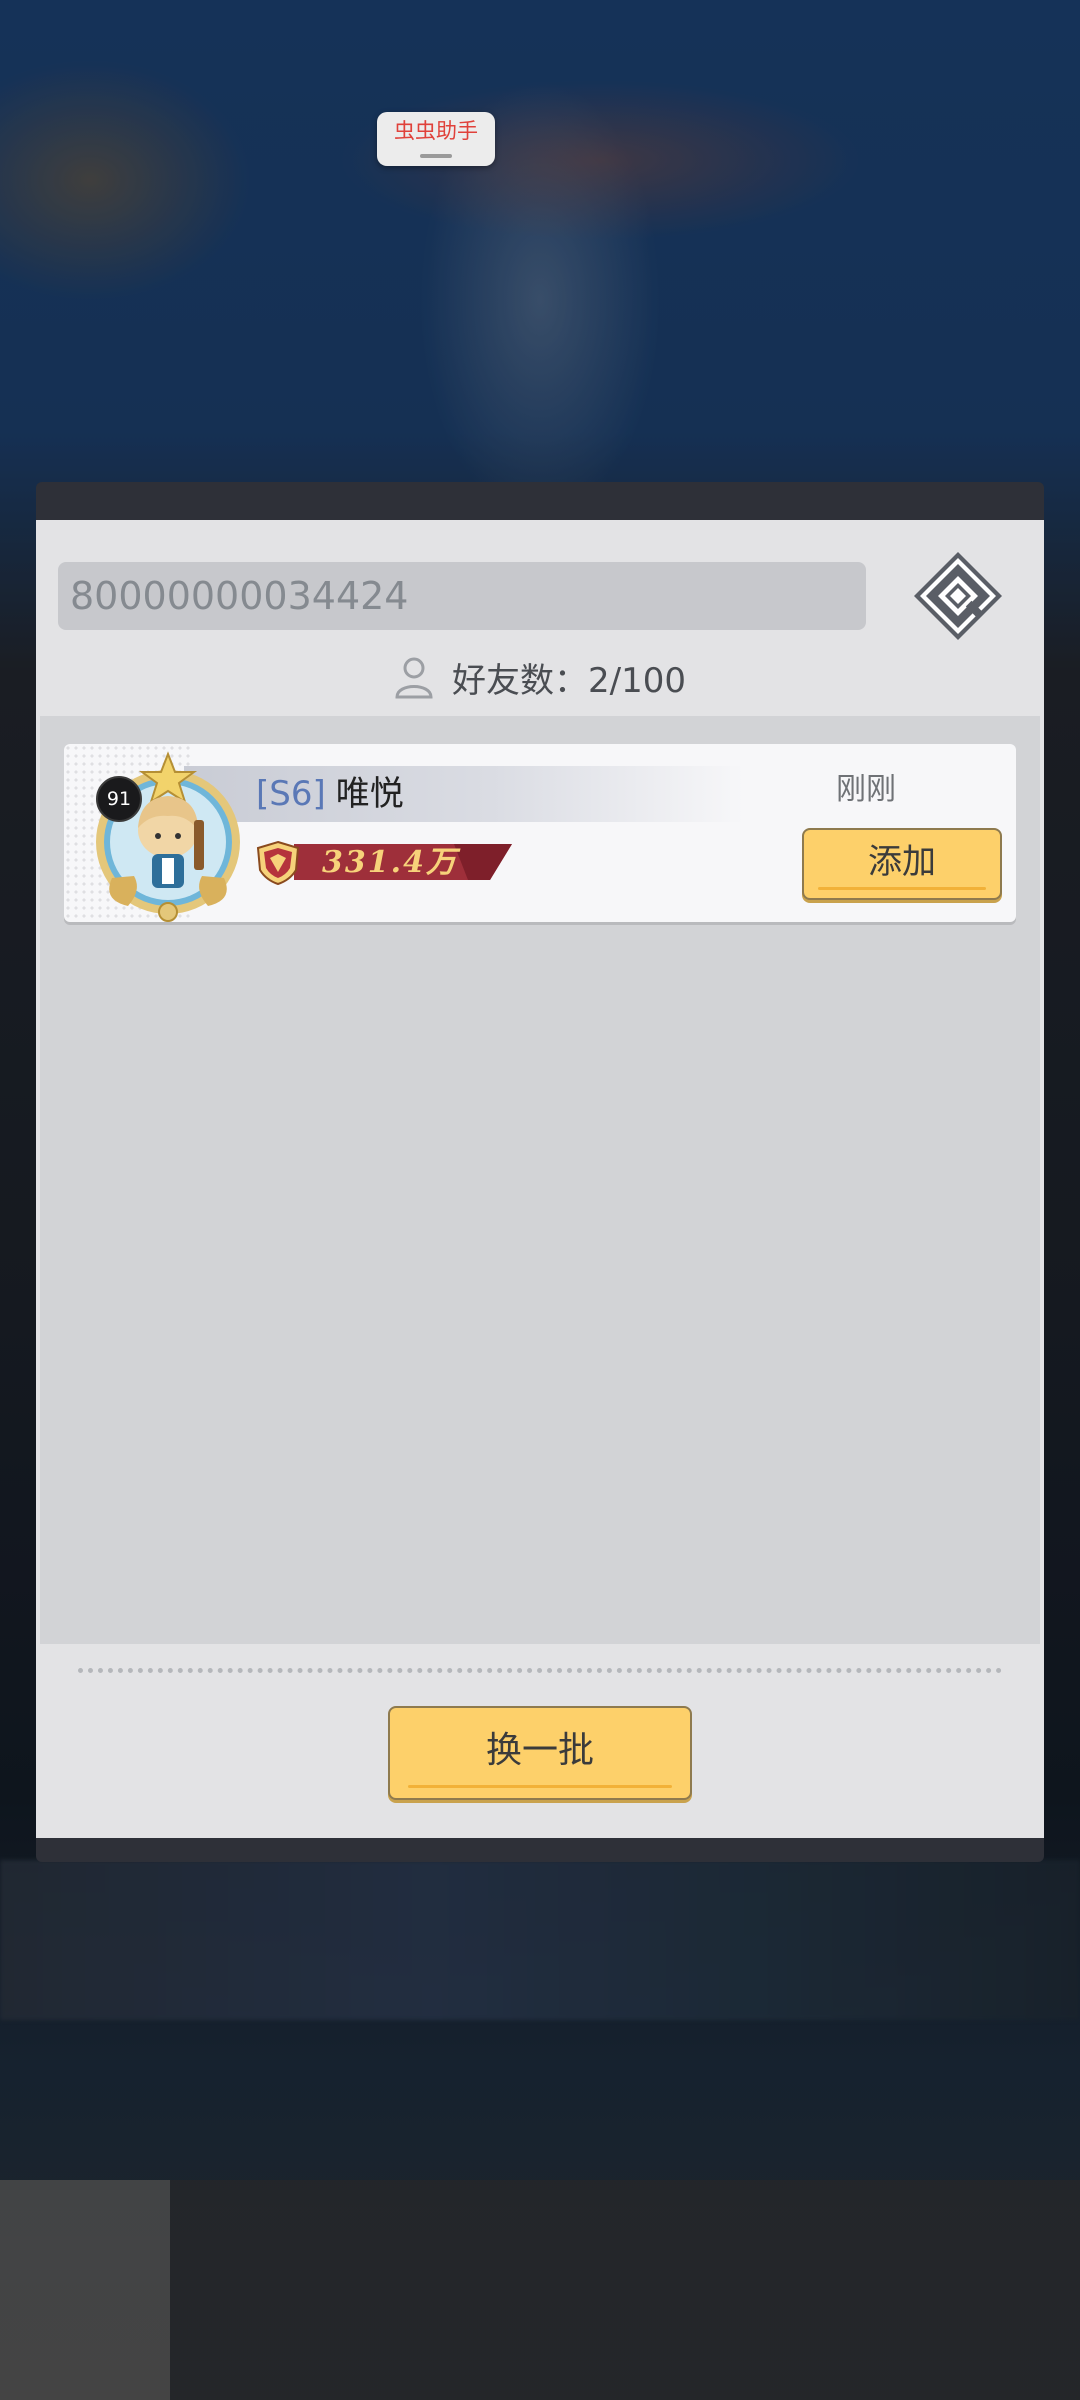  I want to click on shield-icon, so click(278, 863).